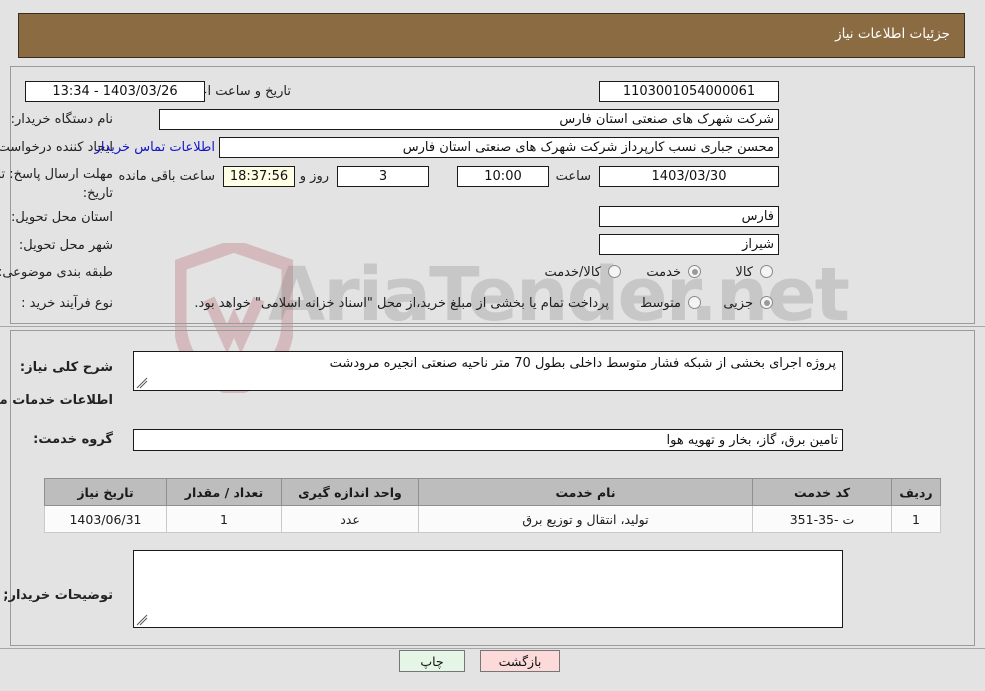 The width and height of the screenshot is (985, 691). Describe the element at coordinates (62, 217) in the screenshot. I see `province-label: استان محل تحویل:` at that location.